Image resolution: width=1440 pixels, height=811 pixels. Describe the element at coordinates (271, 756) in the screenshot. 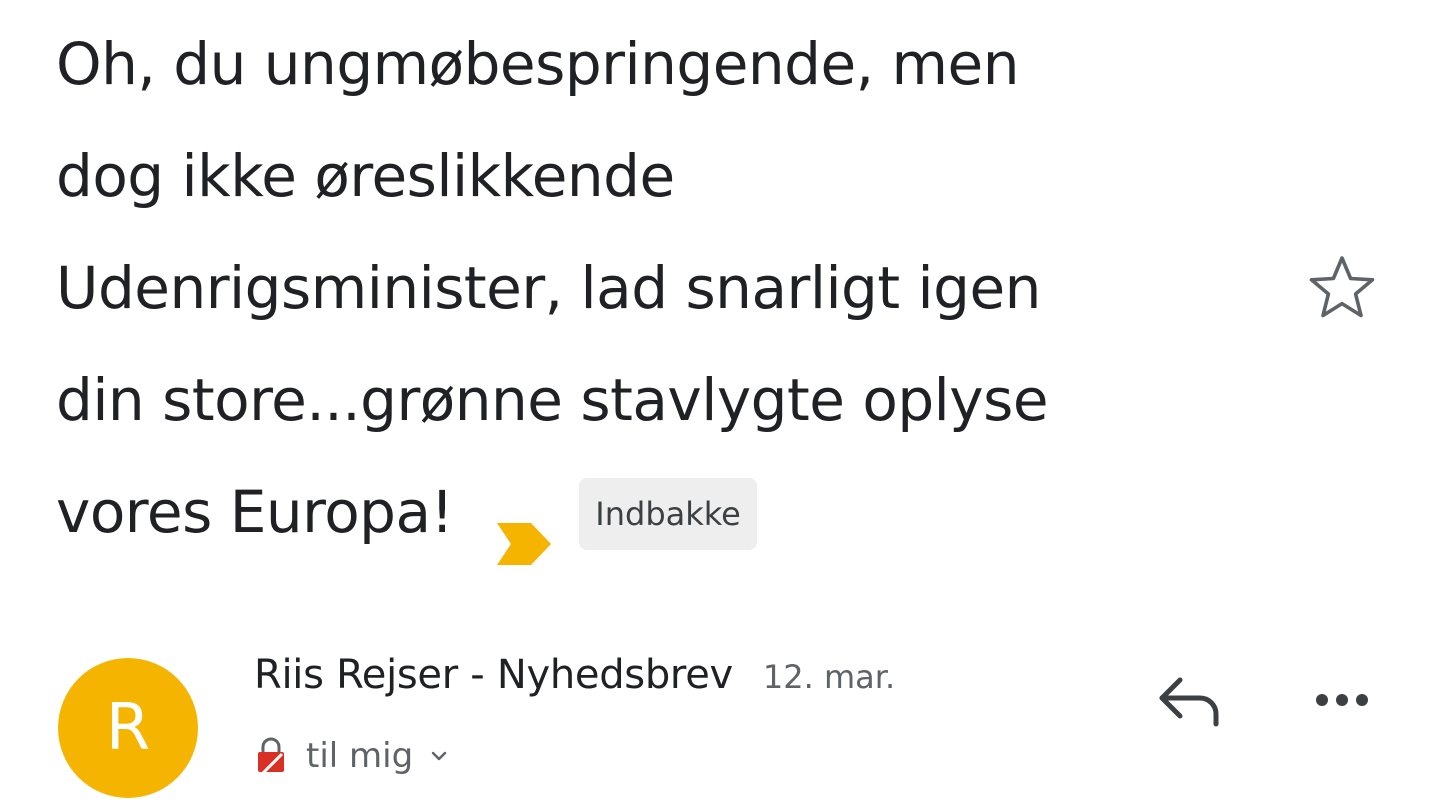

I see `encryption-lock-icon` at that location.